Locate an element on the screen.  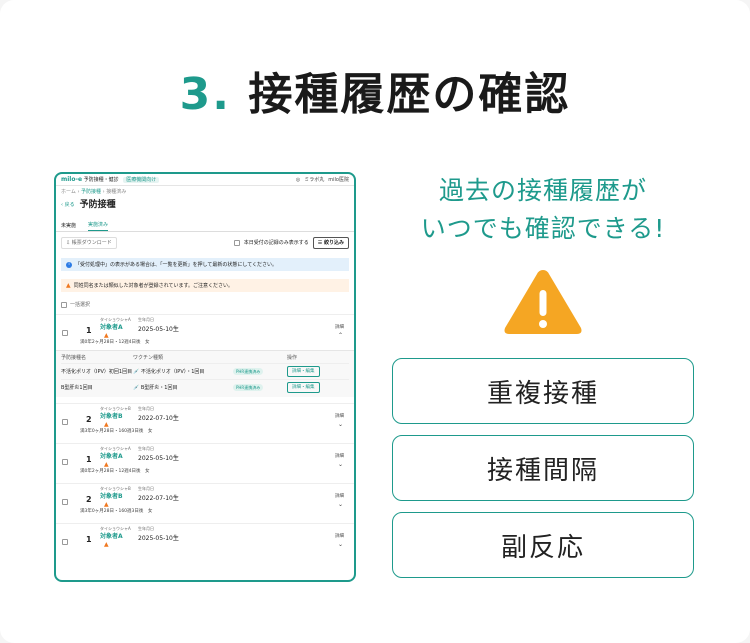
breadcrumb: ホーム › 予防接種 › 接種済み is located at coordinates (94, 192).